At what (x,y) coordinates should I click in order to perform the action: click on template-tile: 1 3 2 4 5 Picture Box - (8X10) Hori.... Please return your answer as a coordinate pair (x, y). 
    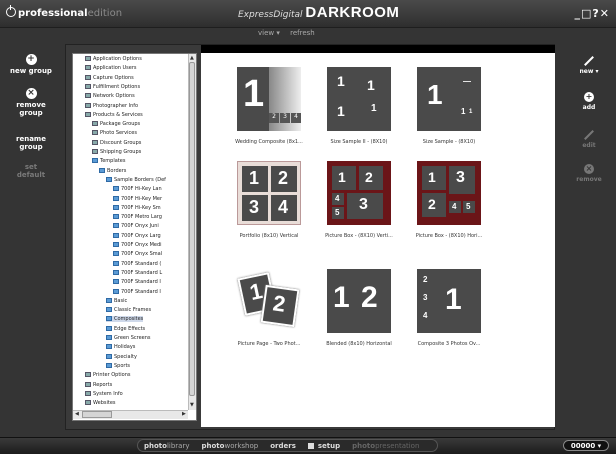
    Looking at the image, I should click on (449, 211).